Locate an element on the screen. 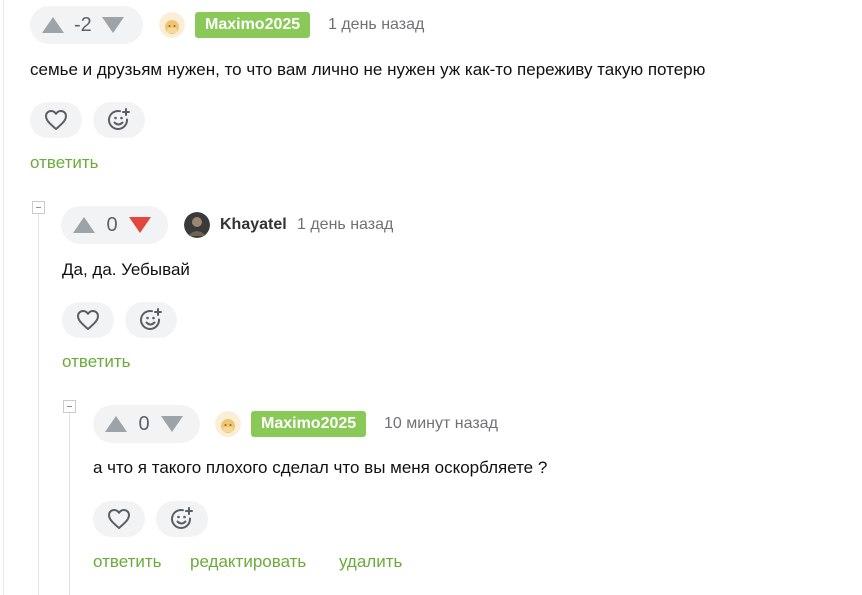  comment-text: Да, да. Уебывай is located at coordinates (126, 269).